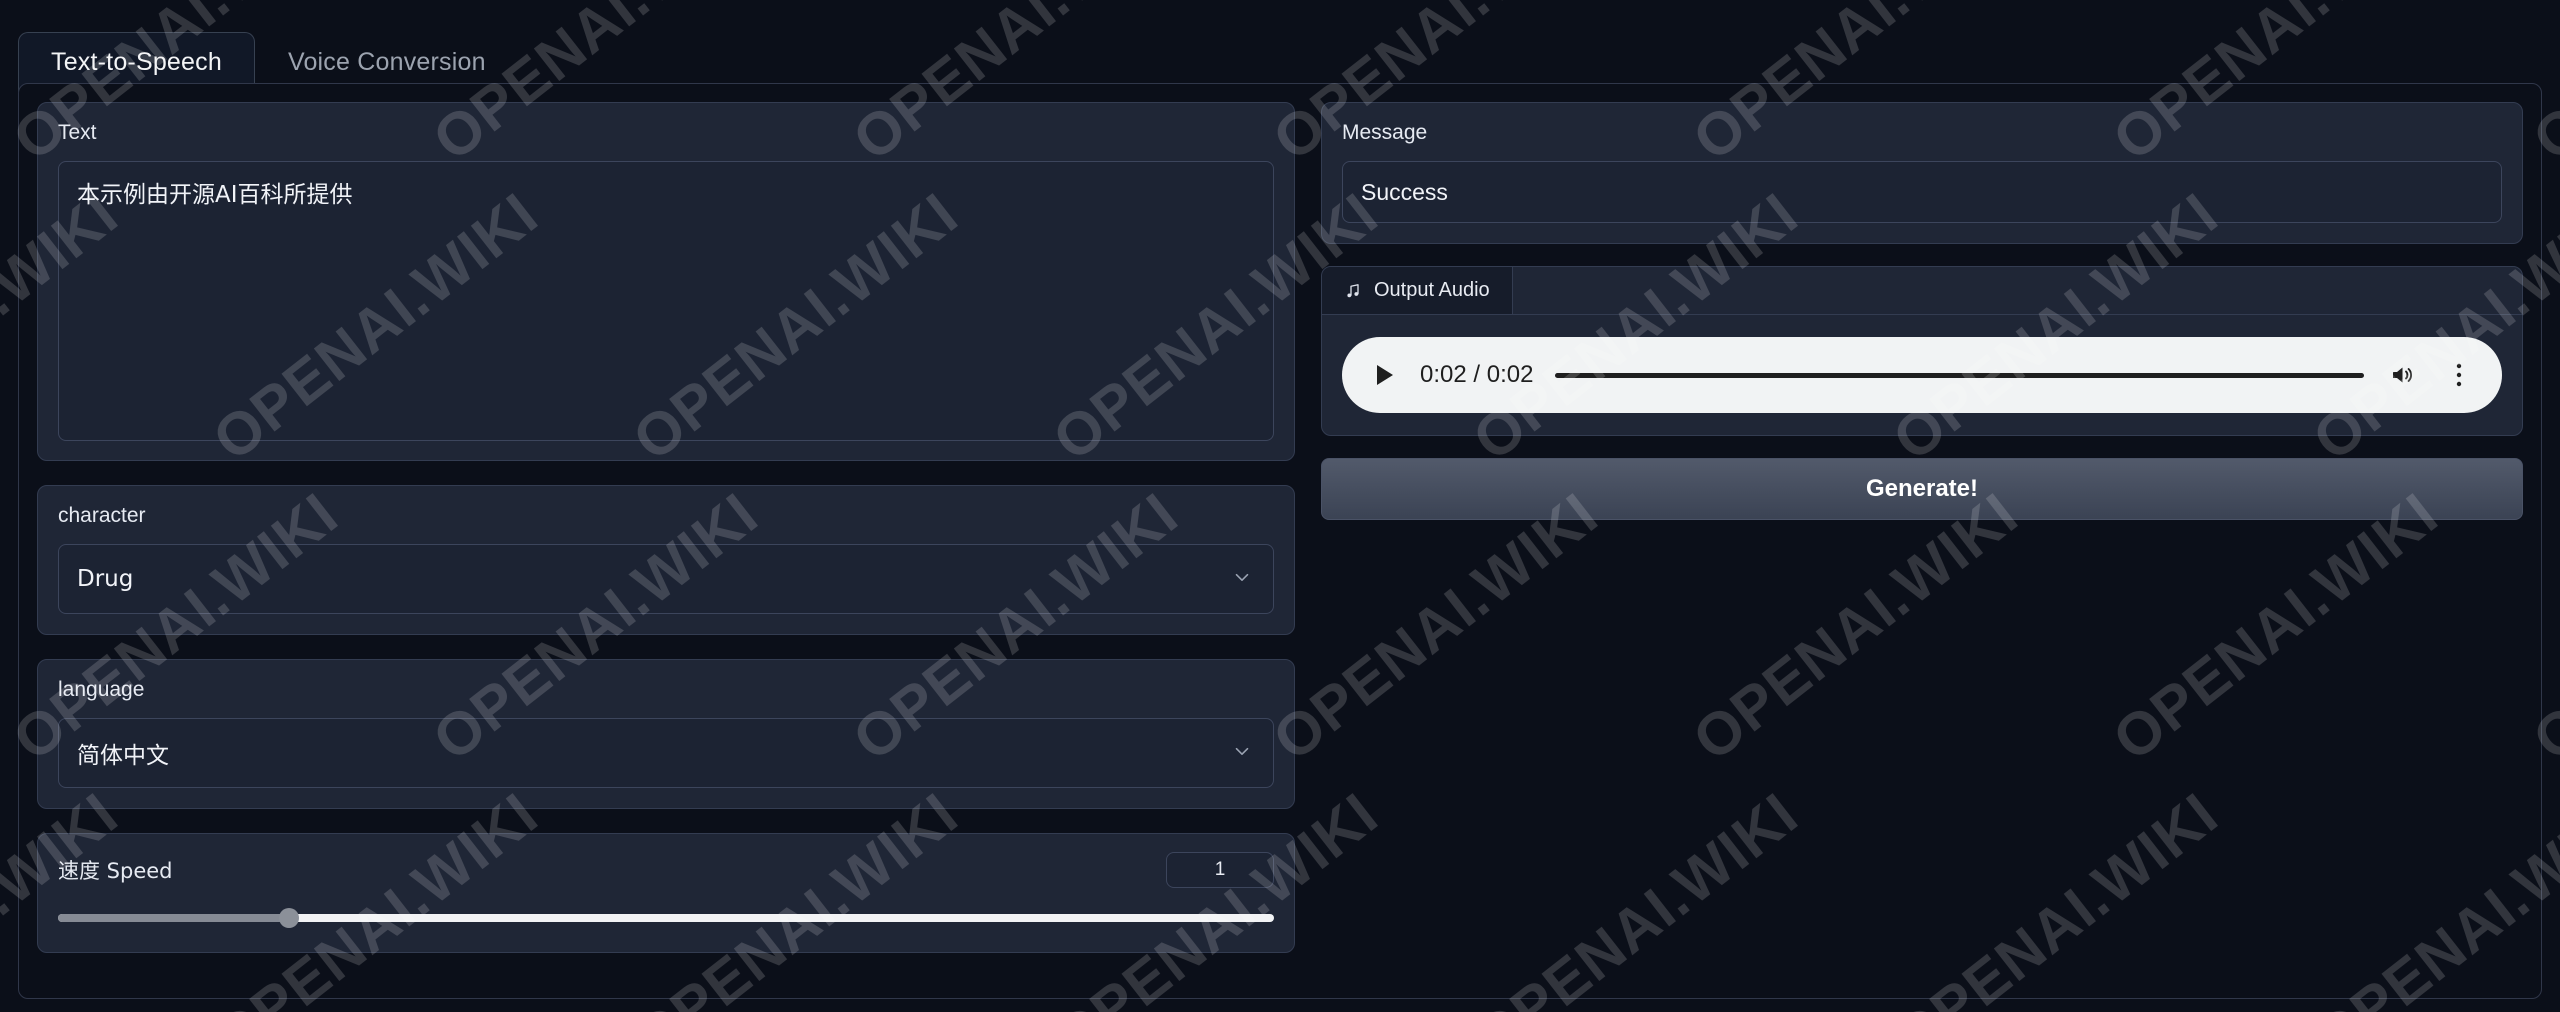 The image size is (2560, 1012). What do you see at coordinates (1432, 290) in the screenshot?
I see `tab-output-audio-label: Output Audio` at bounding box center [1432, 290].